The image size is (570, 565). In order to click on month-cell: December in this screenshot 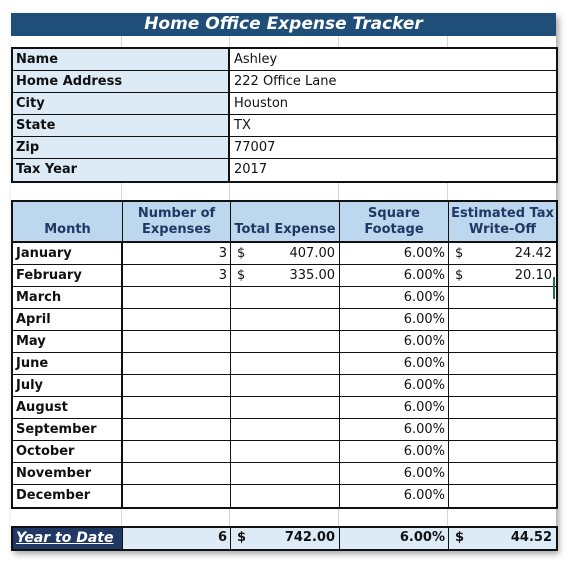, I will do `click(68, 496)`.